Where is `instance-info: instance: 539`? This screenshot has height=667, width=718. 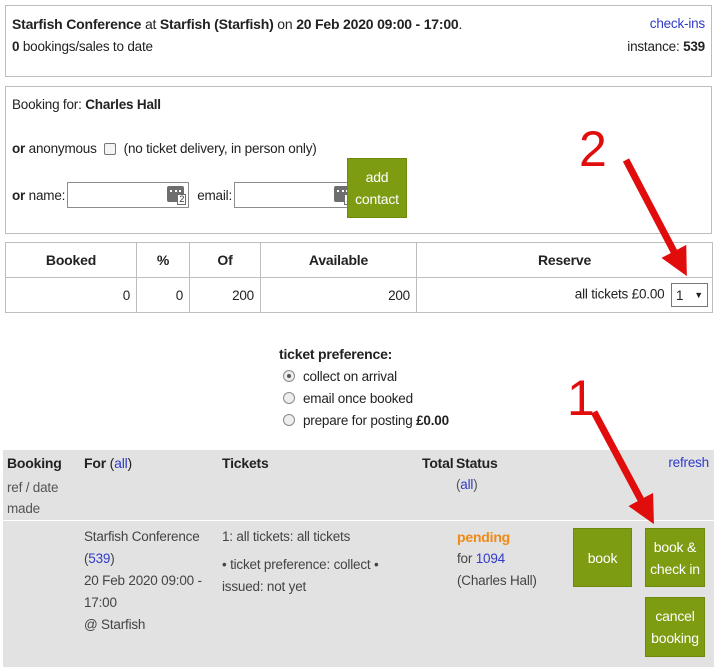 instance-info: instance: 539 is located at coordinates (666, 46).